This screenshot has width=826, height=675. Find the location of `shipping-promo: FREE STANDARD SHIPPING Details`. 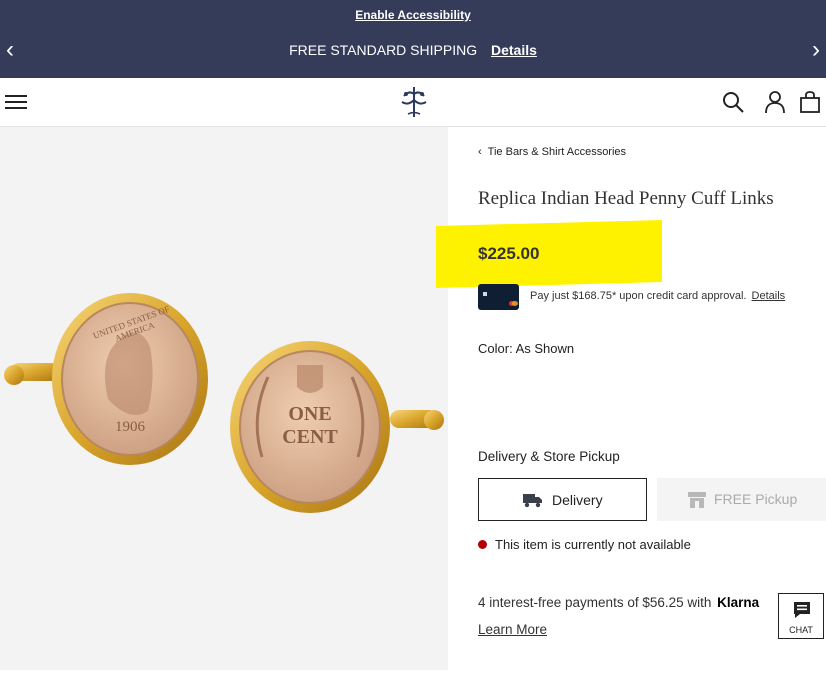

shipping-promo: FREE STANDARD SHIPPING Details is located at coordinates (413, 50).